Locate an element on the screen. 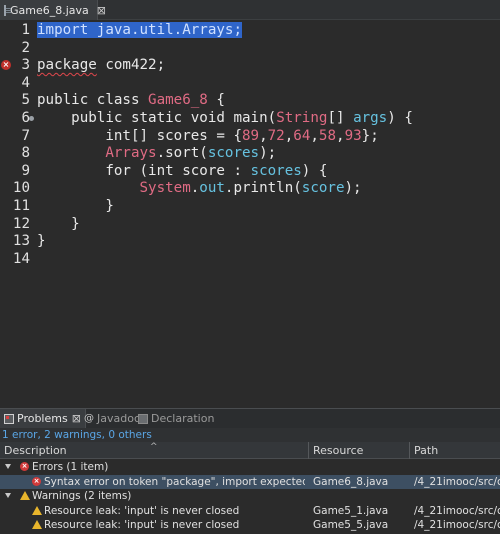 The width and height of the screenshot is (500, 534). code-line: 3 × package com422; is located at coordinates (250, 66).